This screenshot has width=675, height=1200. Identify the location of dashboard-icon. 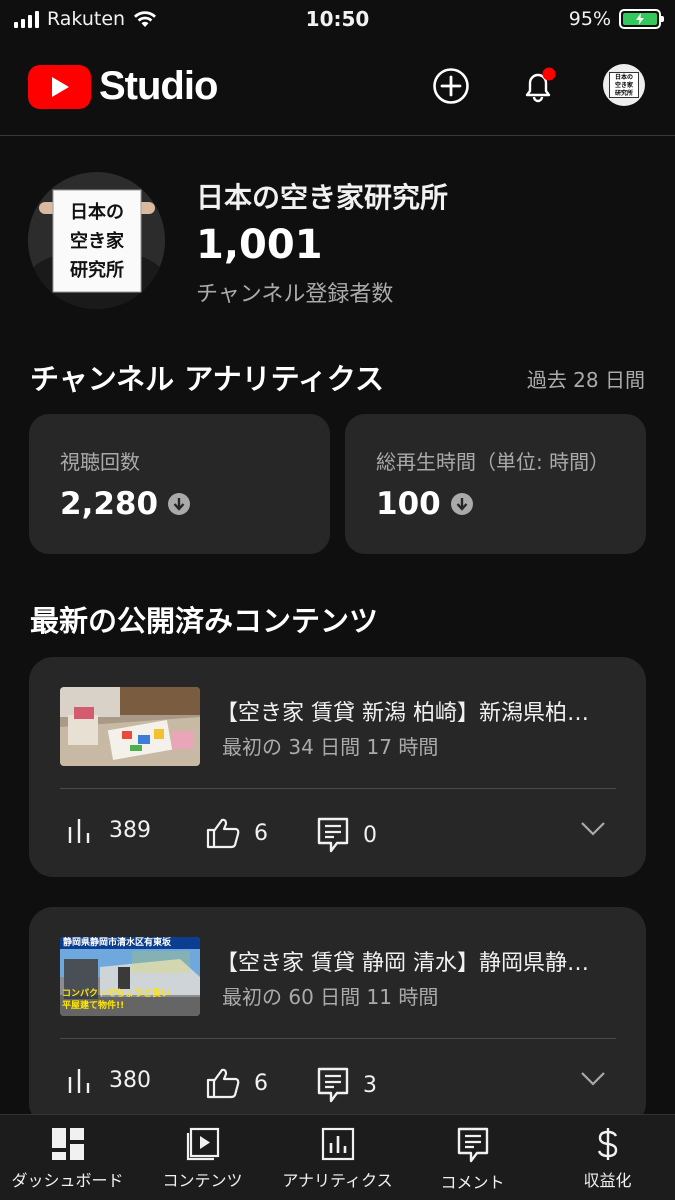
(67, 1144).